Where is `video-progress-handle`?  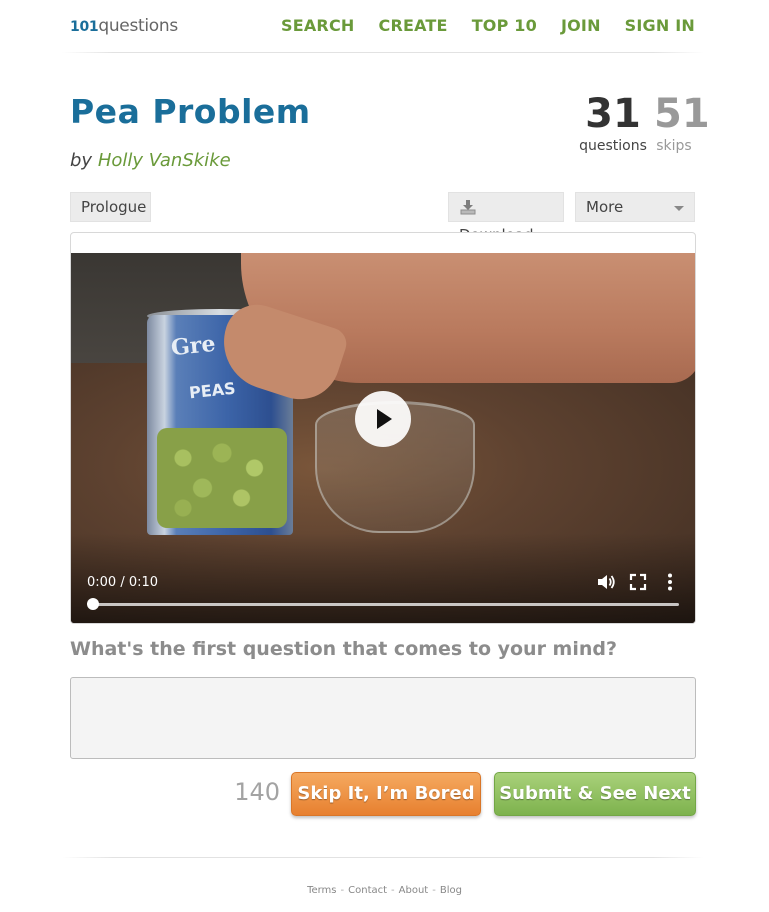 video-progress-handle is located at coordinates (93, 604).